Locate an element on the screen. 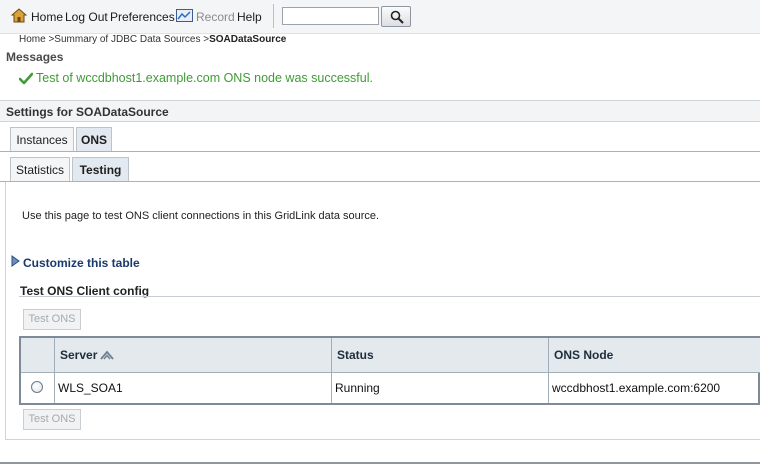 Image resolution: width=760 pixels, height=468 pixels. cell-server: WLS_SOA1 is located at coordinates (193, 387).